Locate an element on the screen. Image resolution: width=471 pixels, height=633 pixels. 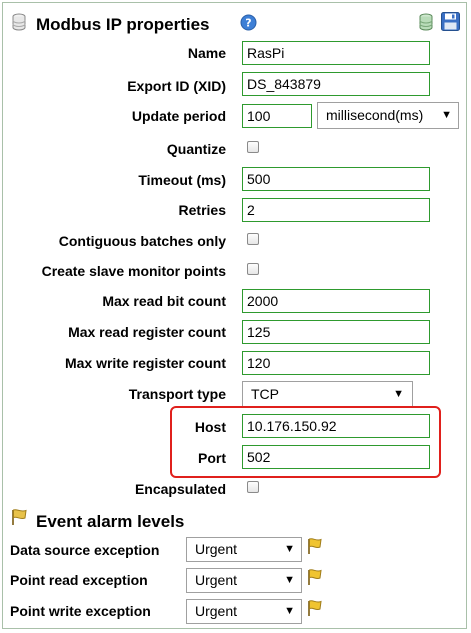
host-label: Host is located at coordinates (210, 427).